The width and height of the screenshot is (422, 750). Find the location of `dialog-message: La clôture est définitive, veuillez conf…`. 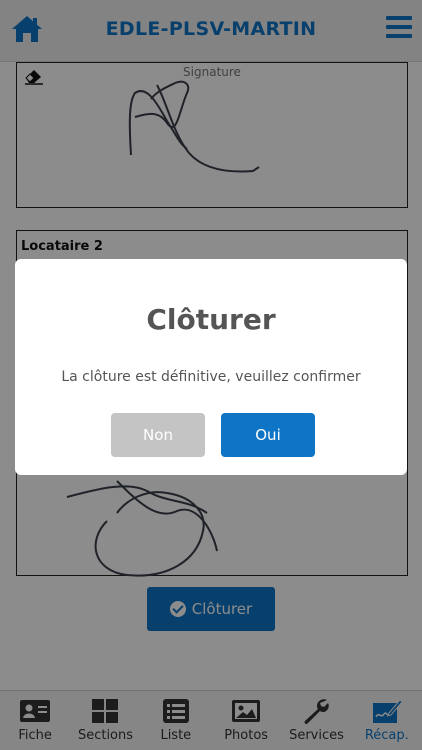

dialog-message: La clôture est définitive, veuillez conf… is located at coordinates (211, 377).